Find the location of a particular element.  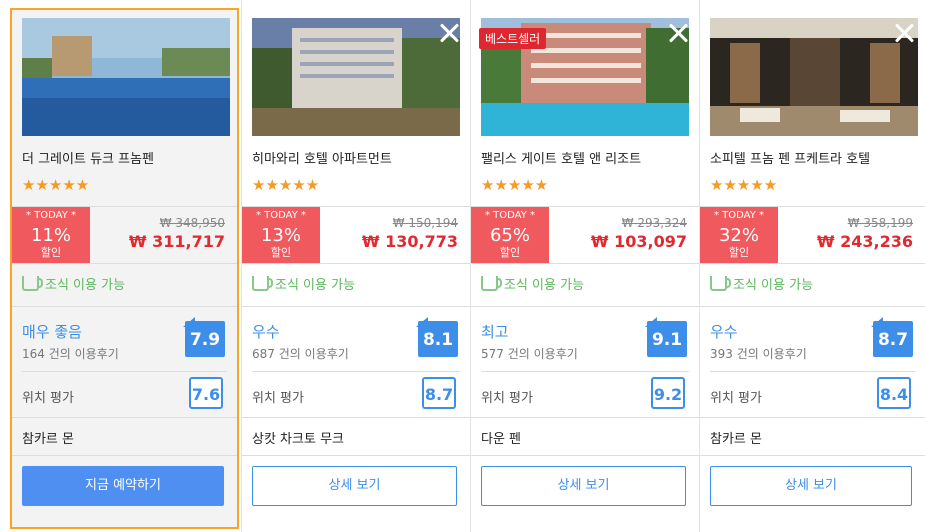

review-section: 최고 577 건의 이용후기 9.1 위치 평가 9.2 is located at coordinates (585, 362).